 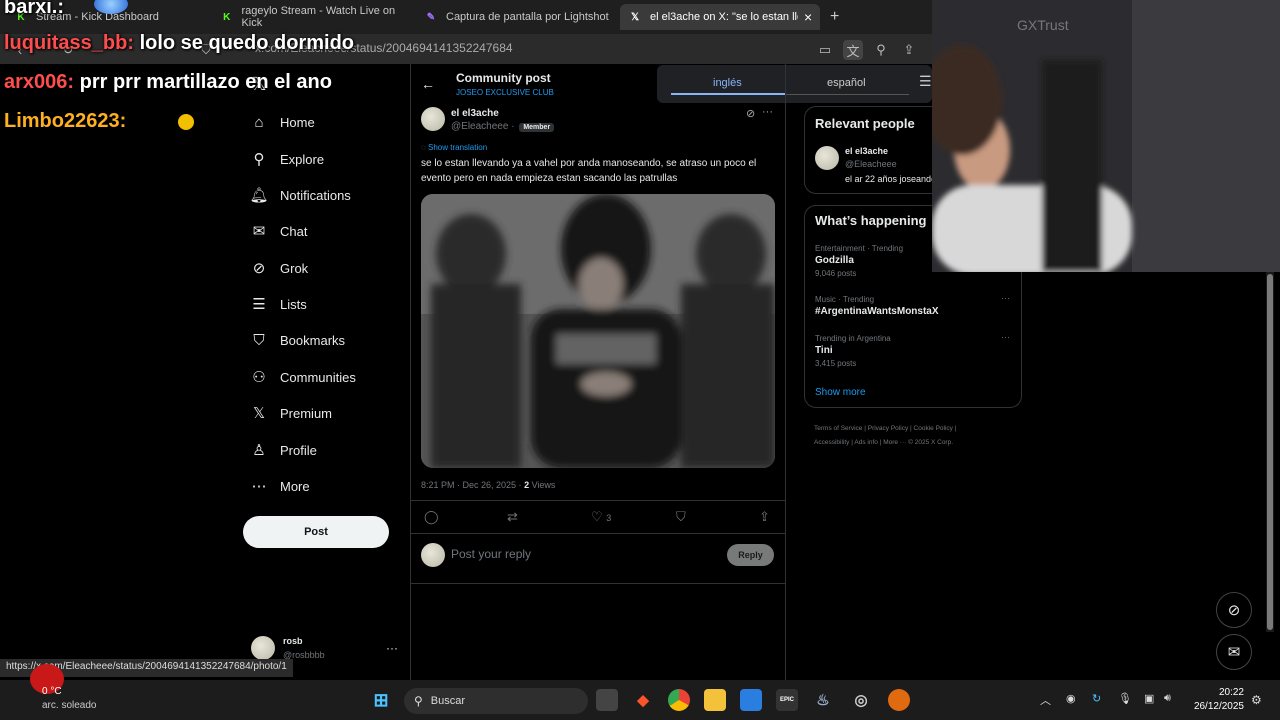 I want to click on tab-kick-stream: K rageylo Stream - Watch Live on Kick, so click(x=312, y=17).